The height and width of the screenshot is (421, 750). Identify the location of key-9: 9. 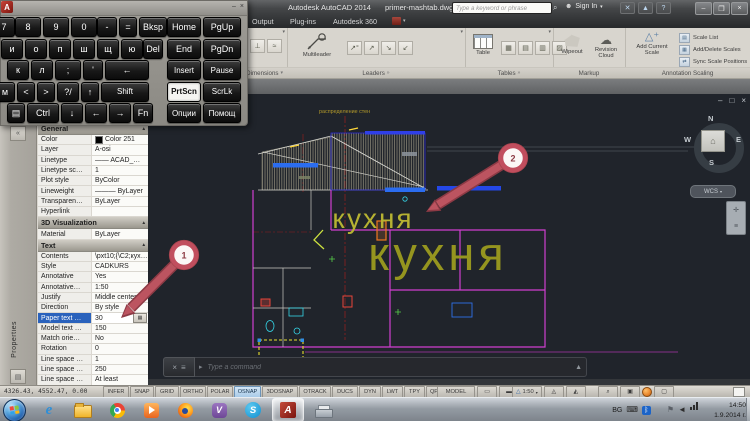
(56, 27).